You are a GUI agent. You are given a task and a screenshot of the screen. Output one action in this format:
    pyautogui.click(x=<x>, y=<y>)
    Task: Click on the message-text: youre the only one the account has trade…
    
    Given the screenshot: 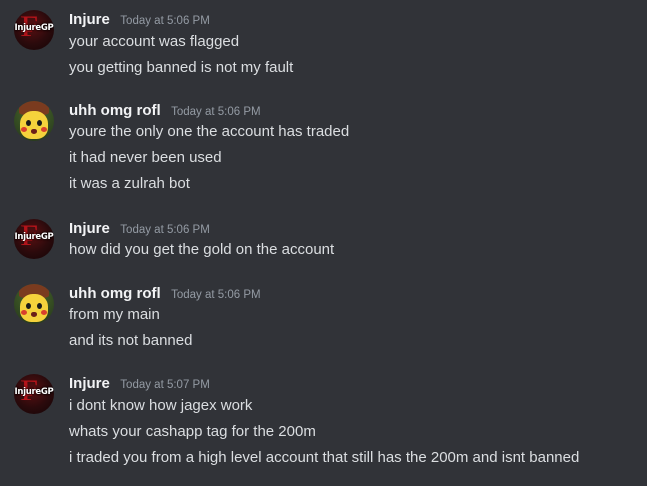 What is the action you would take?
    pyautogui.click(x=209, y=131)
    